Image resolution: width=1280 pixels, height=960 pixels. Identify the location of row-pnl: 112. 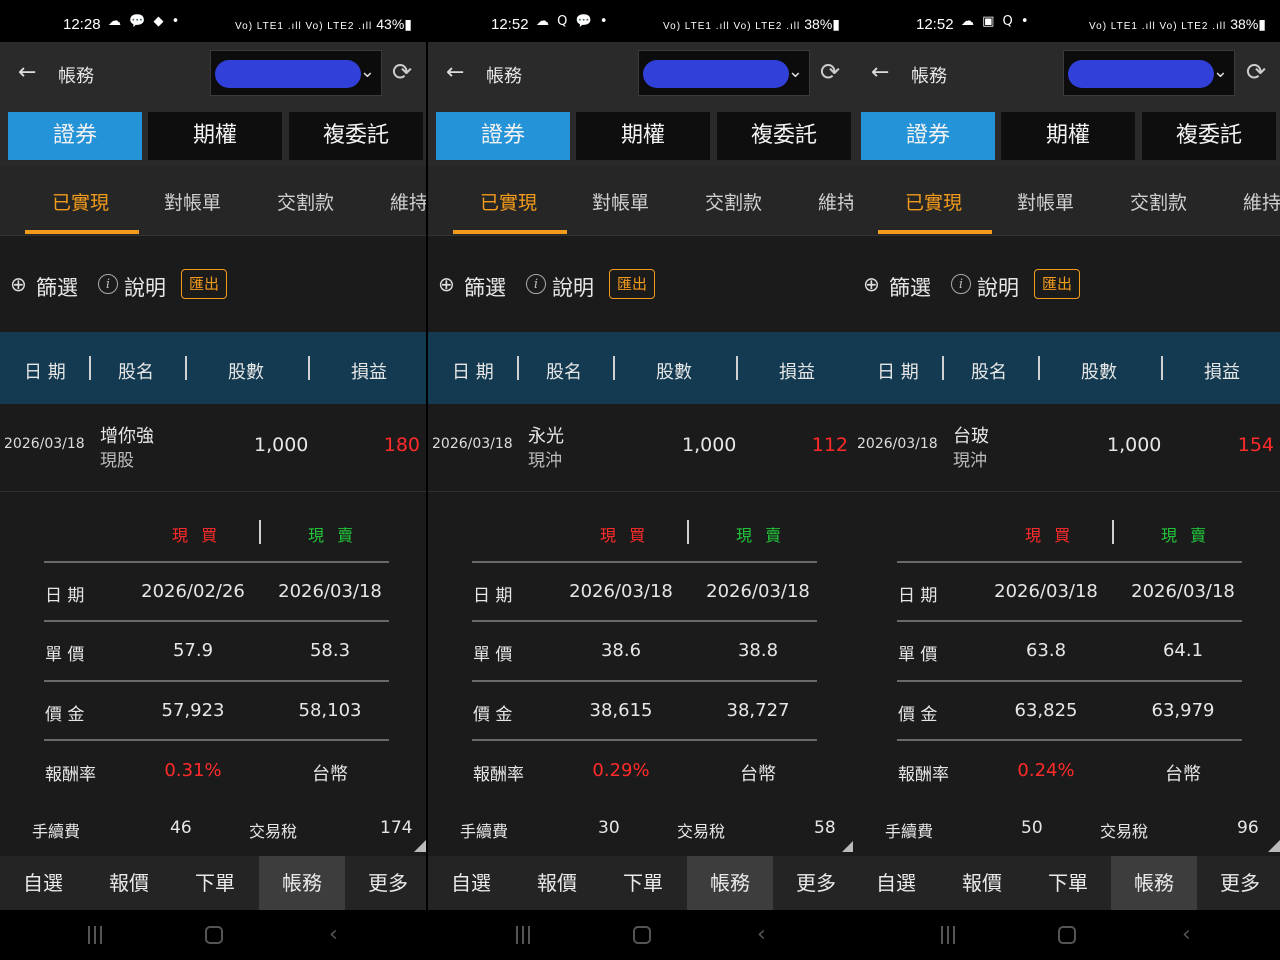
(829, 445).